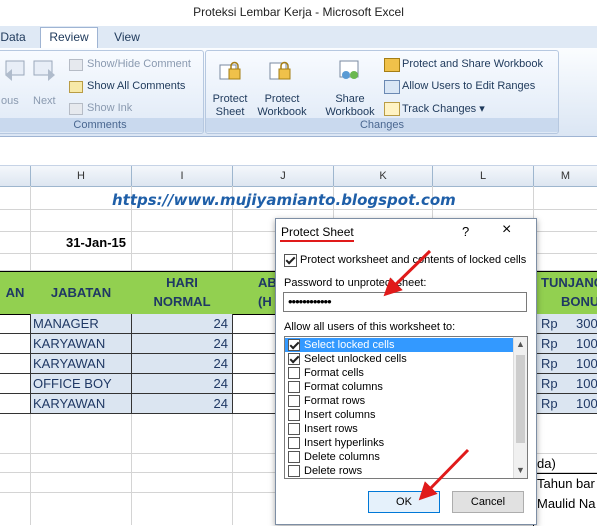 This screenshot has width=597, height=526. What do you see at coordinates (482, 109) in the screenshot?
I see `chevron-down-icon: ▾` at bounding box center [482, 109].